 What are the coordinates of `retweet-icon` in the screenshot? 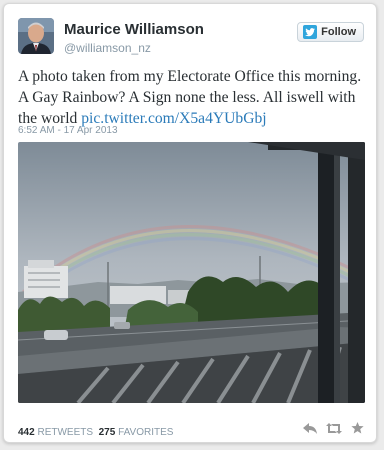 It's located at (334, 428).